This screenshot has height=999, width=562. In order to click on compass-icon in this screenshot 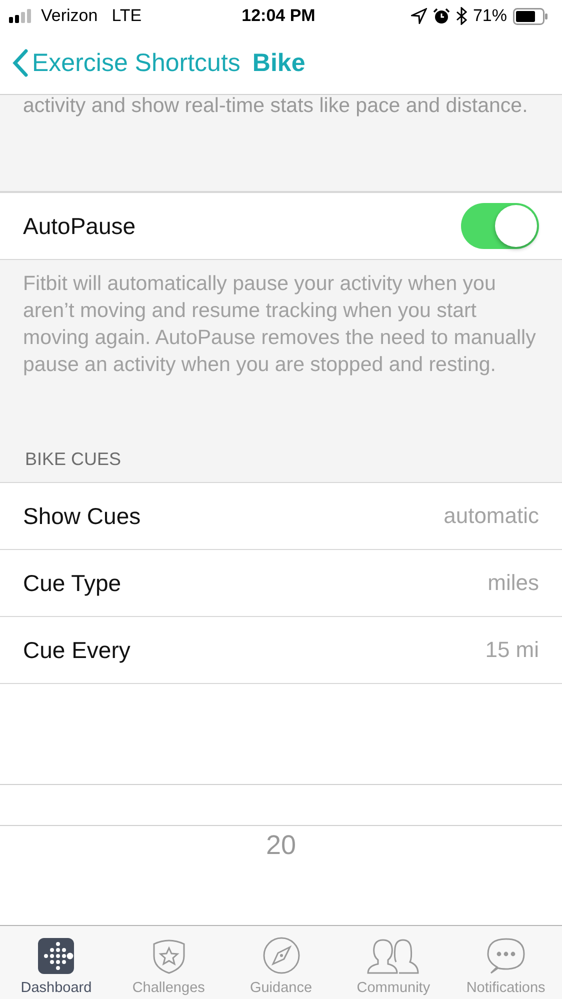, I will do `click(281, 955)`.